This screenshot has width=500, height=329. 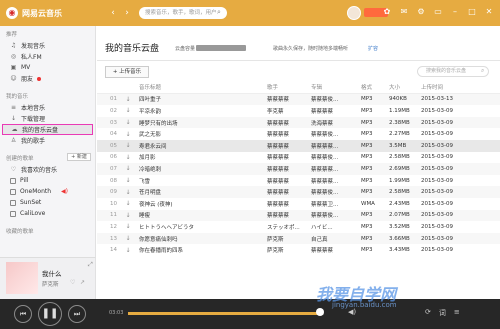 I want to click on previous-button: ⏮, so click(x=23, y=314).